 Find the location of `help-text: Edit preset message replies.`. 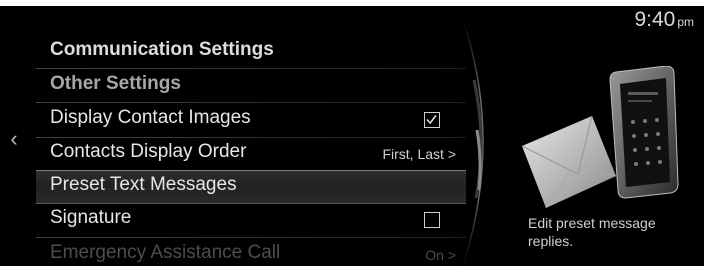

help-text: Edit preset message replies. is located at coordinates (592, 232).